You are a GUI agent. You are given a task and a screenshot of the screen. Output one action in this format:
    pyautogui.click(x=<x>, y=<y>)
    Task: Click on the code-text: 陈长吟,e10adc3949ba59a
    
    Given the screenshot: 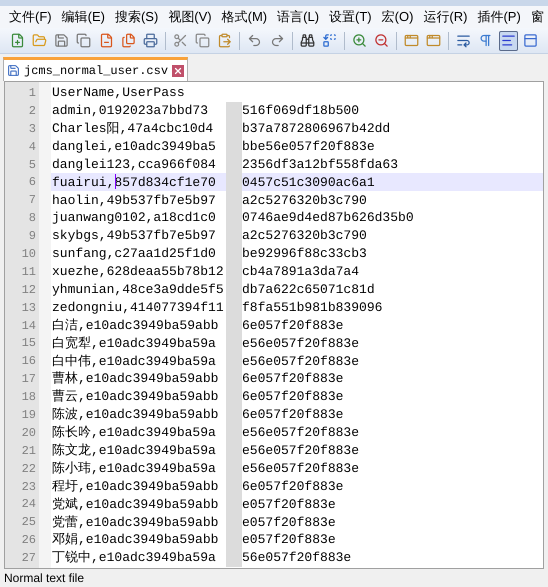 What is the action you would take?
    pyautogui.click(x=134, y=433)
    